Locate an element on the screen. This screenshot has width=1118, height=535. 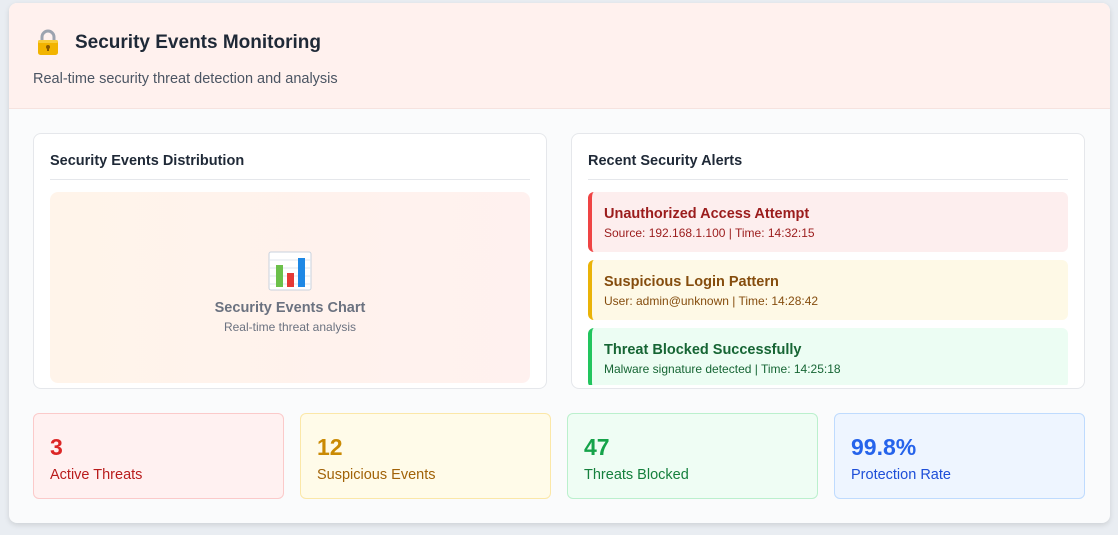
alert-title: Suspicious Login Pattern is located at coordinates (691, 282).